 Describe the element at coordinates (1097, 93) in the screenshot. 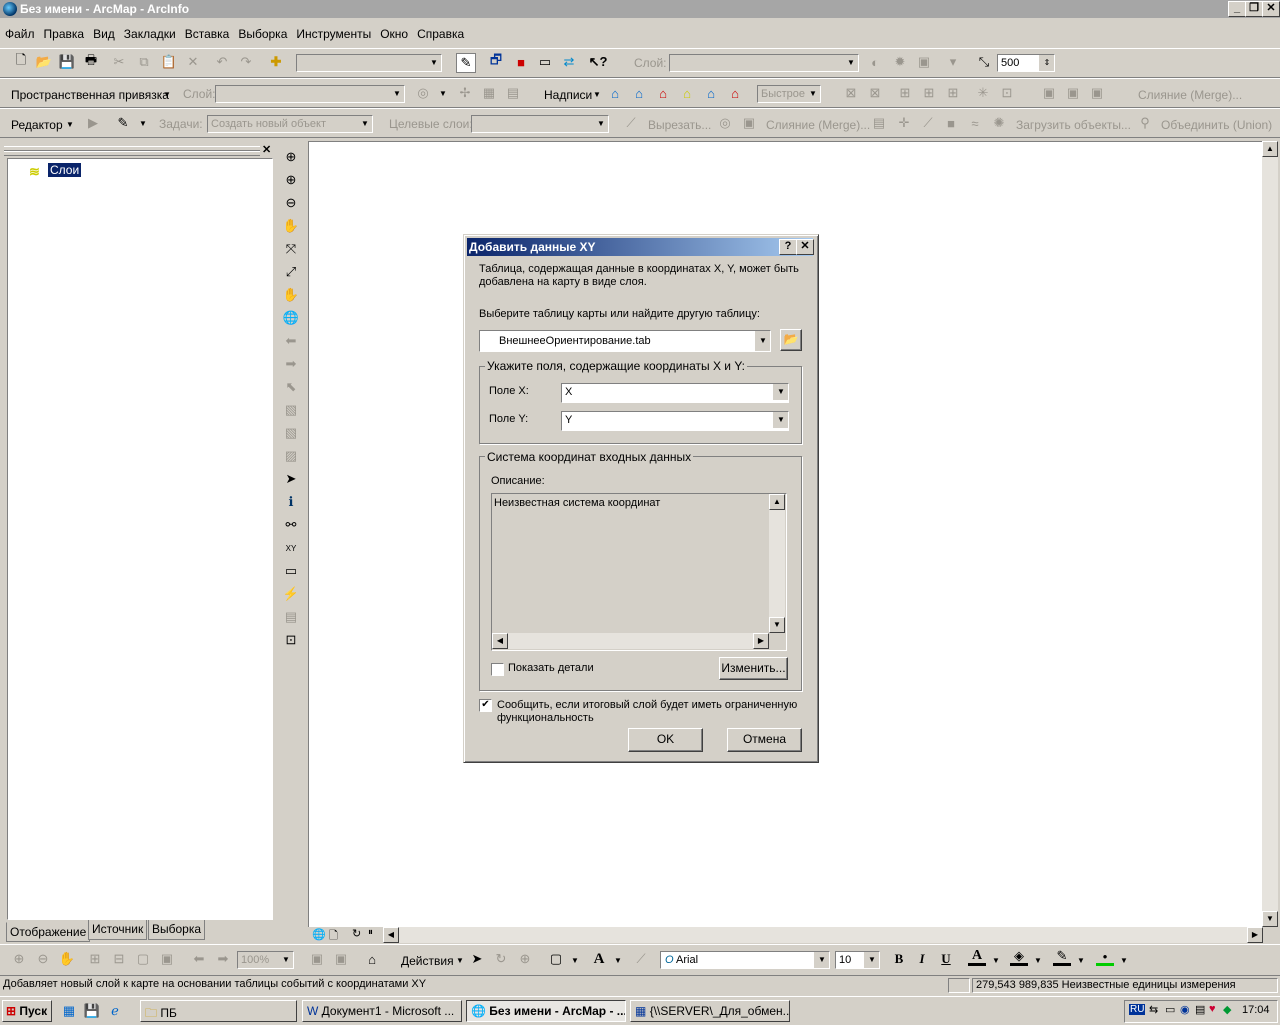

I see `geo-tool-10-icon: ▣` at that location.